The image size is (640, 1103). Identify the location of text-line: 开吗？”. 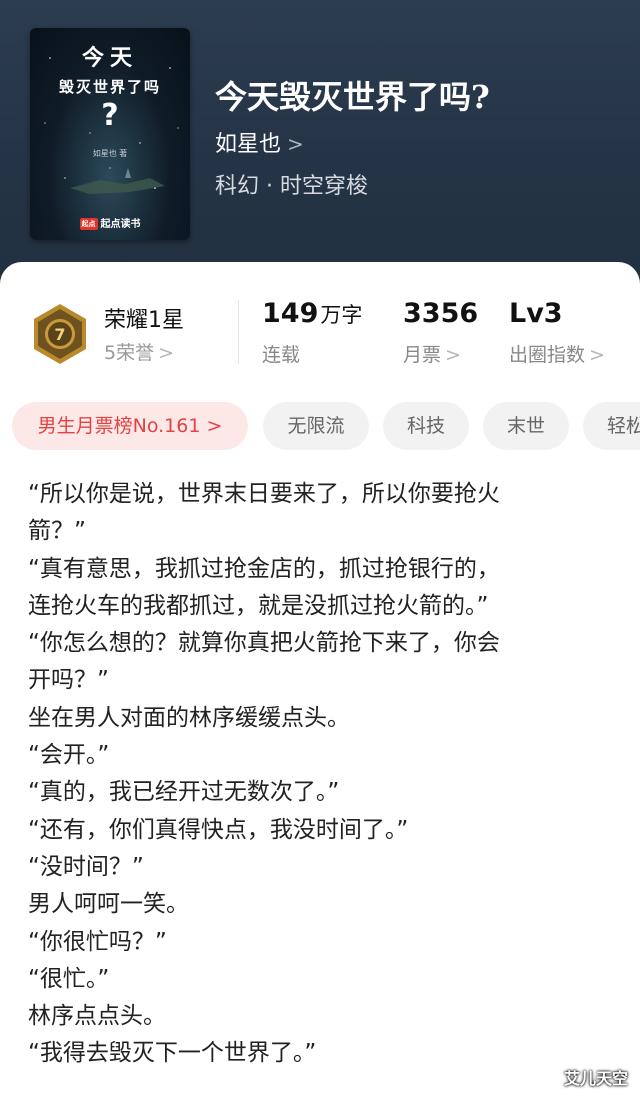
(68, 680).